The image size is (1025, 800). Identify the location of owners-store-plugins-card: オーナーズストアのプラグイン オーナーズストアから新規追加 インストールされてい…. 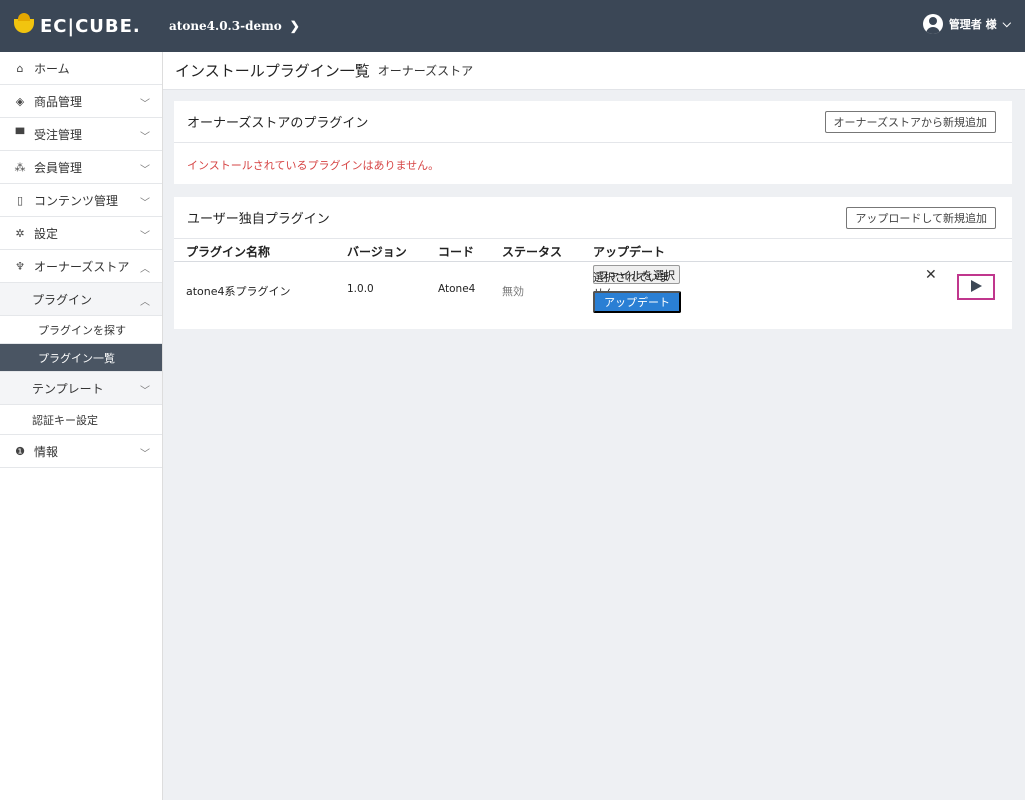
(593, 142).